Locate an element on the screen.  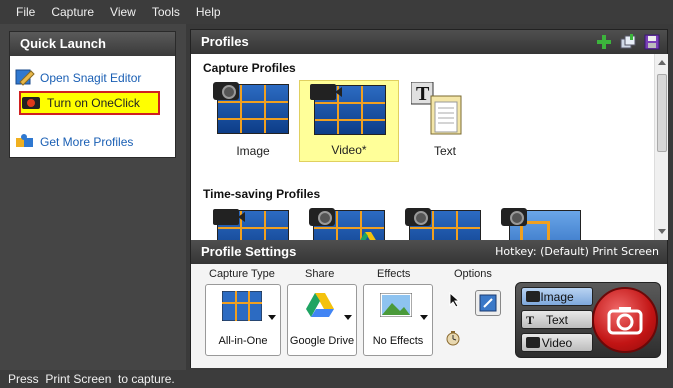
scrollbar-thumb is located at coordinates (662, 113).